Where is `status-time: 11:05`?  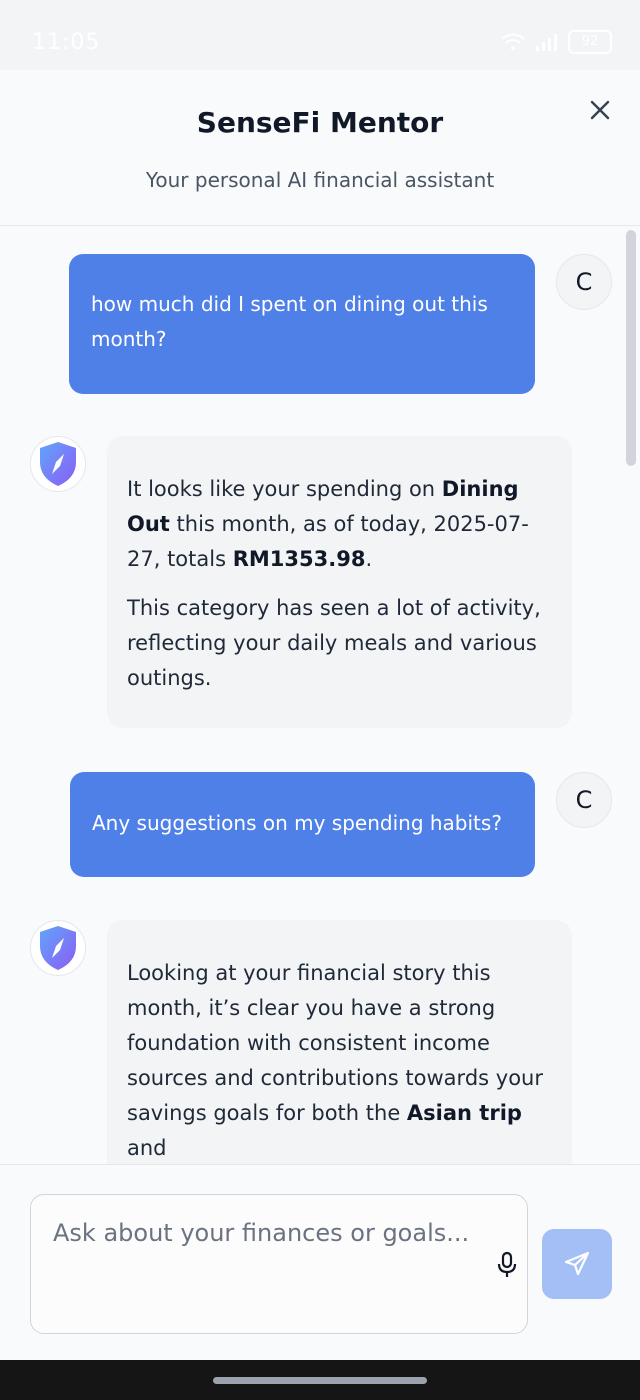 status-time: 11:05 is located at coordinates (66, 42).